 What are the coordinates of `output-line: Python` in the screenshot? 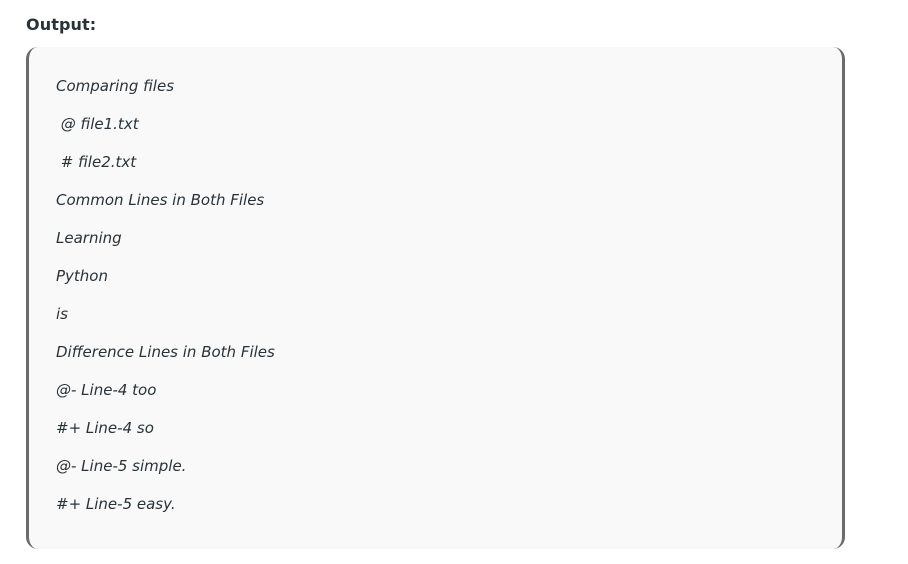 It's located at (82, 276).